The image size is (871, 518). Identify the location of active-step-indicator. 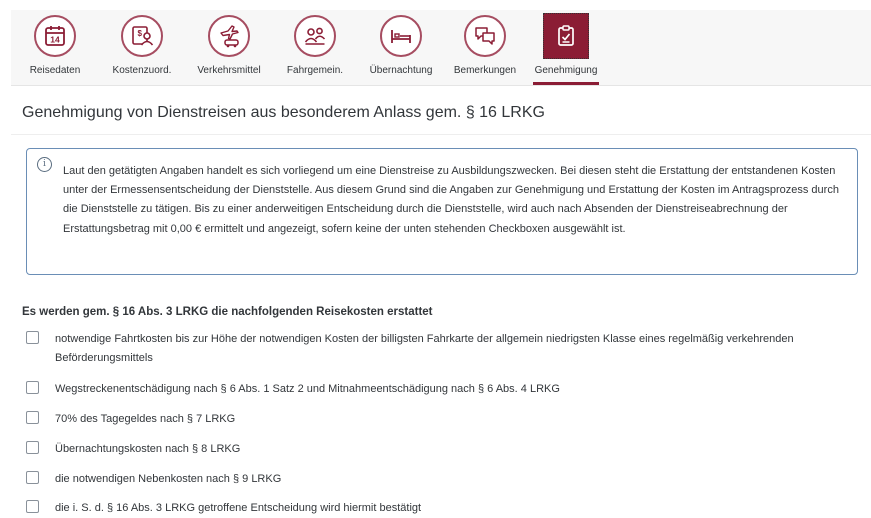
(566, 83).